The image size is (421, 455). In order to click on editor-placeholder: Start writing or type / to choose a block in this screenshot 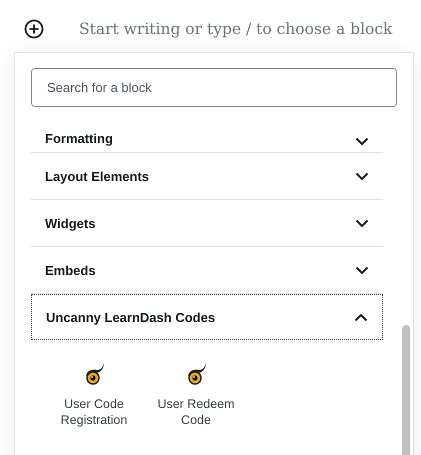, I will do `click(235, 29)`.